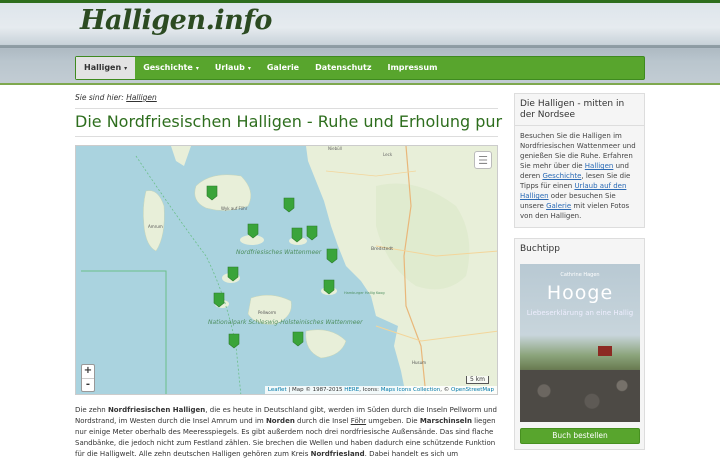  I want to click on nav-label: Geschichte, so click(168, 67).